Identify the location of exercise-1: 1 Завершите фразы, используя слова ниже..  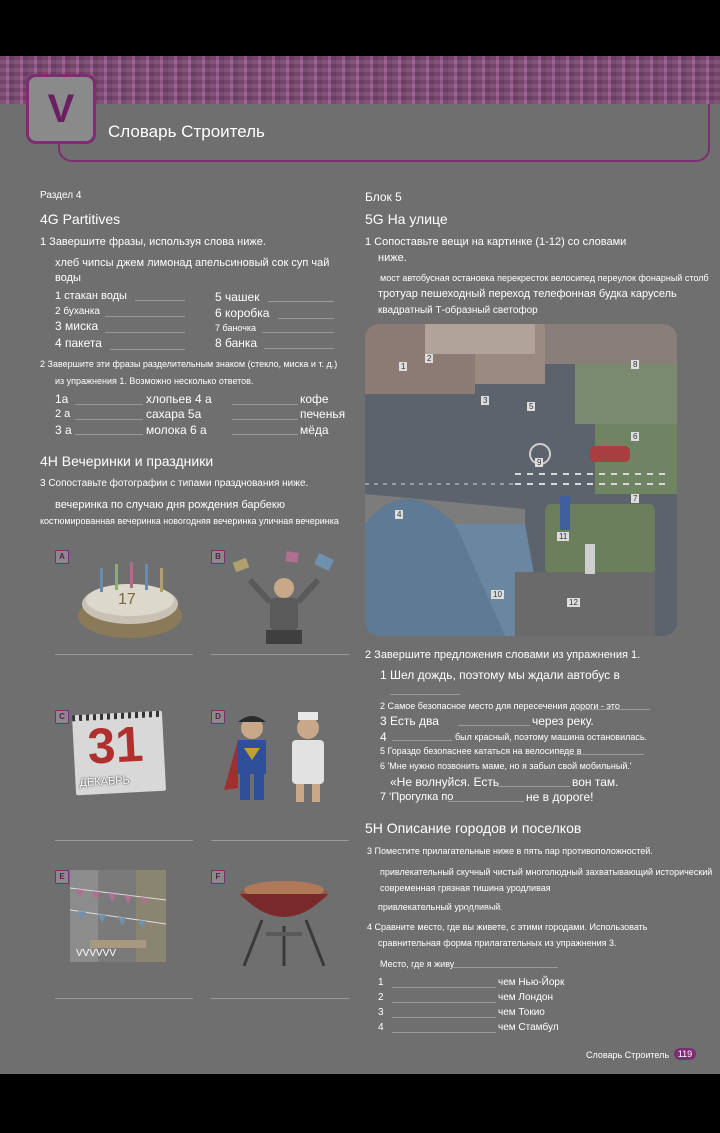
(153, 242).